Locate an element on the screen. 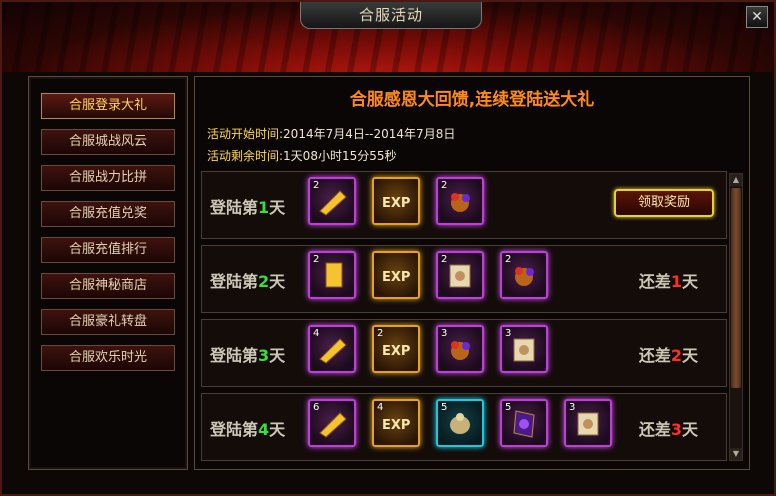  row-day-label: 登陆第1天 is located at coordinates (247, 206).